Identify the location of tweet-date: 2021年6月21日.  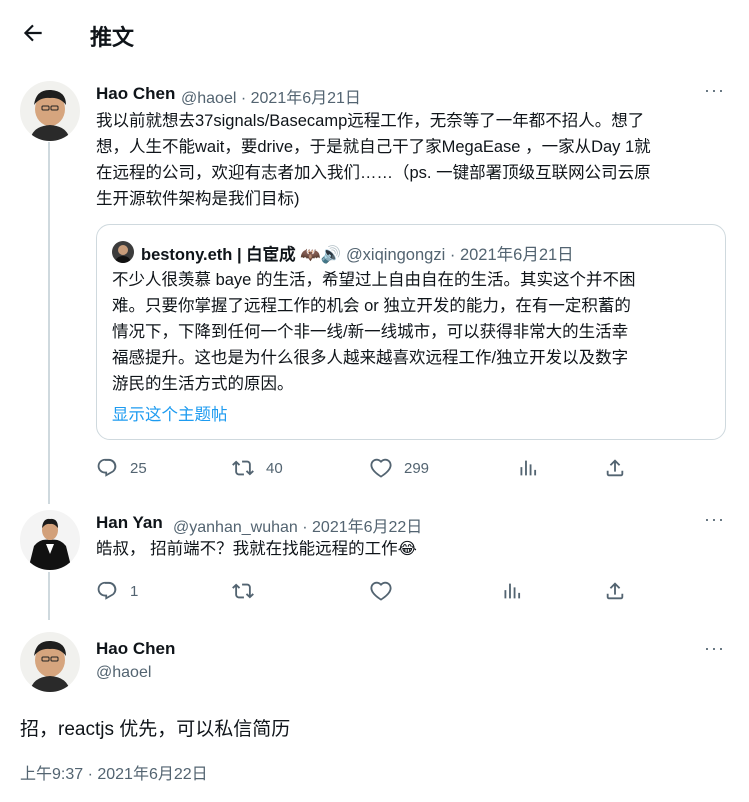
(306, 98).